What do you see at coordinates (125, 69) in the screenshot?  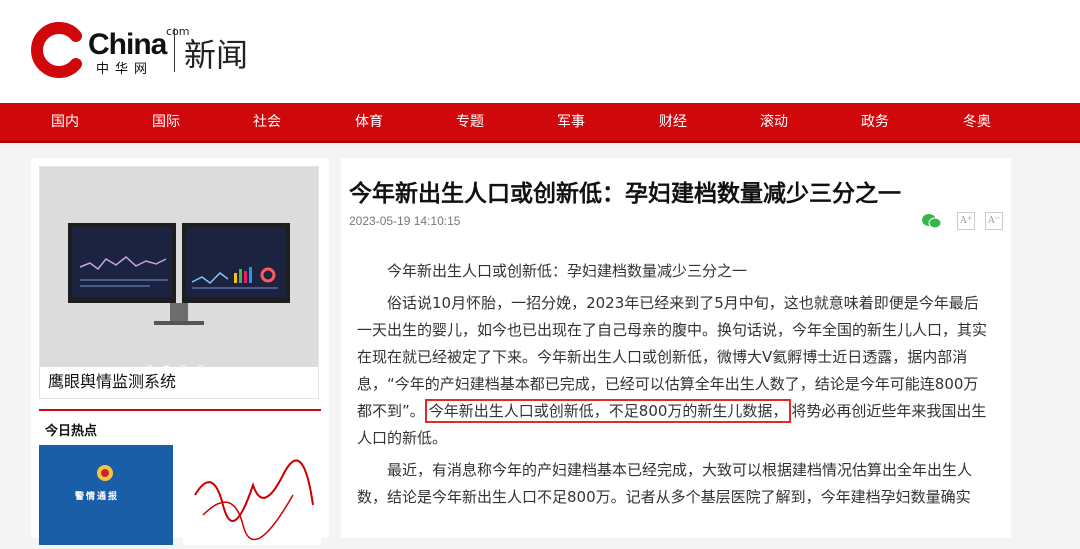 I see `logo-chinese-text: 中华网` at bounding box center [125, 69].